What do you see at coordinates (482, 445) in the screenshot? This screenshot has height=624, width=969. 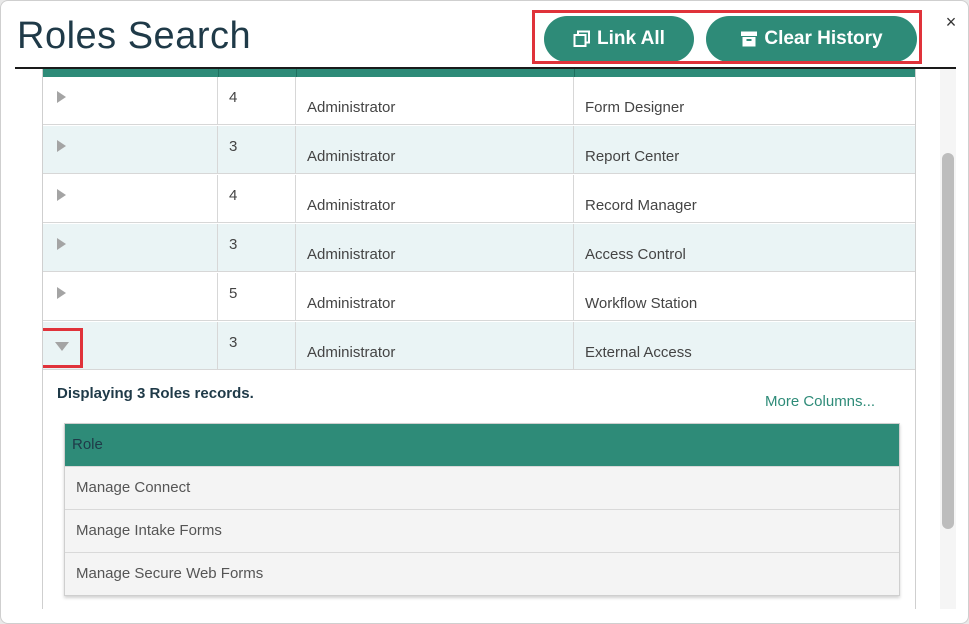 I see `subtable-header-role: Role` at bounding box center [482, 445].